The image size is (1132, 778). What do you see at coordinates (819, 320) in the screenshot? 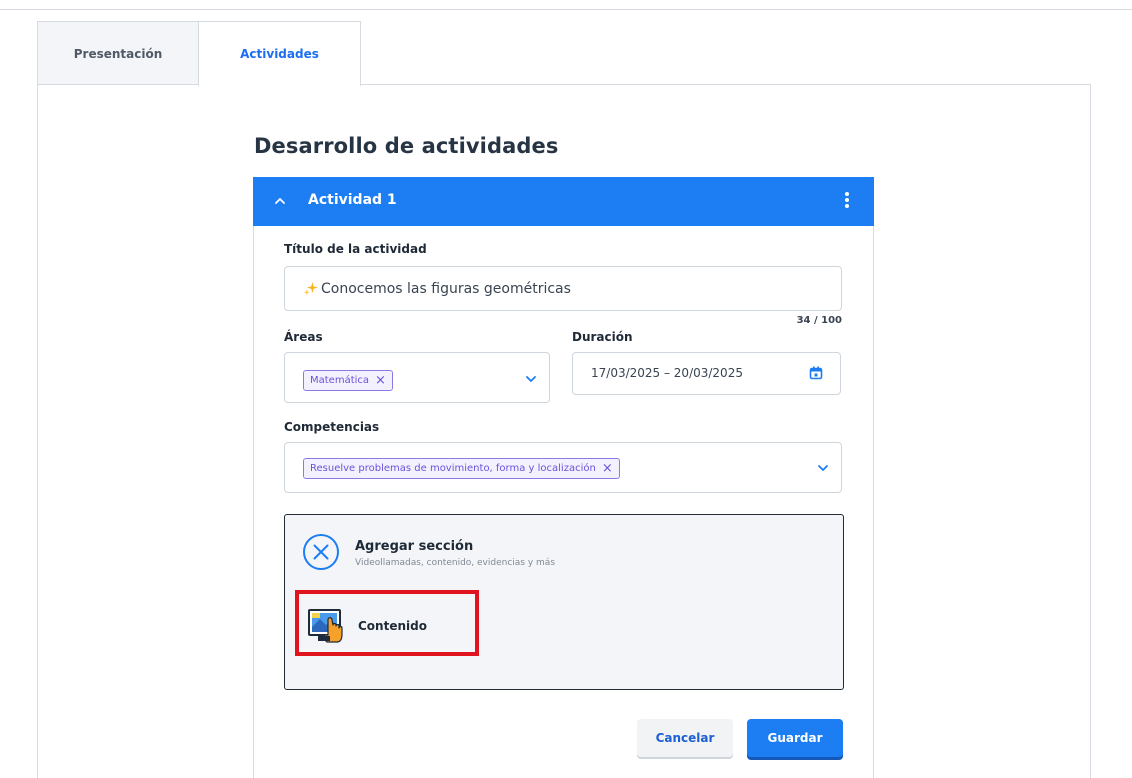
I see `character-counter: 34 / 100` at bounding box center [819, 320].